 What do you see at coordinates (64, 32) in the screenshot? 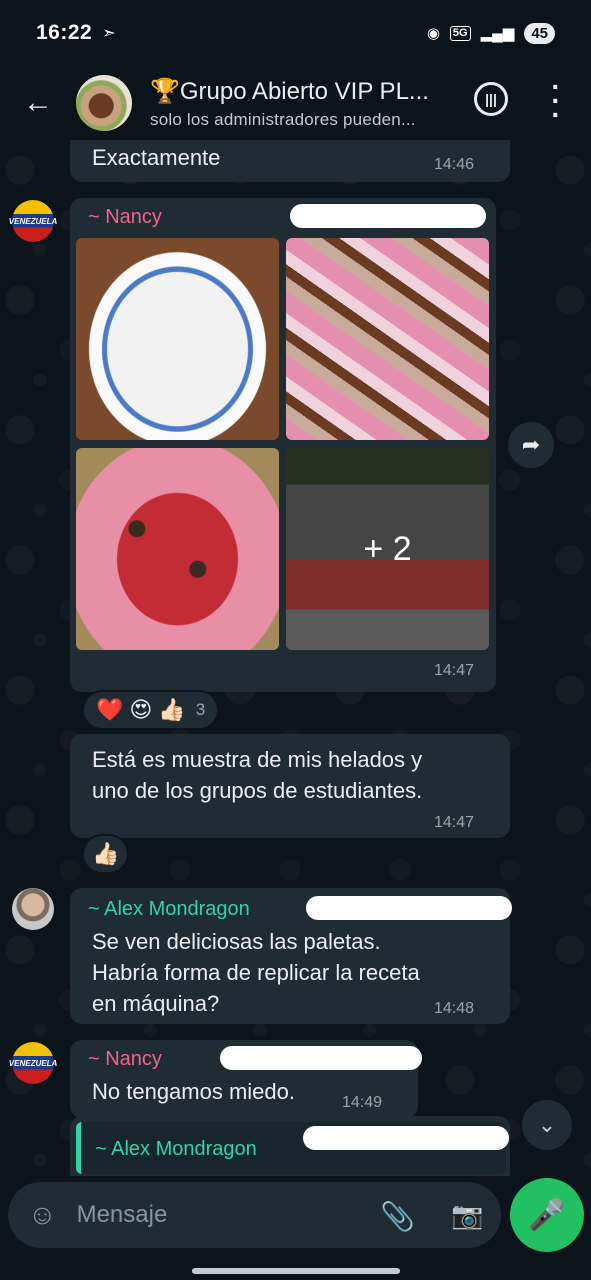
I see `status-time: 16:22` at bounding box center [64, 32].